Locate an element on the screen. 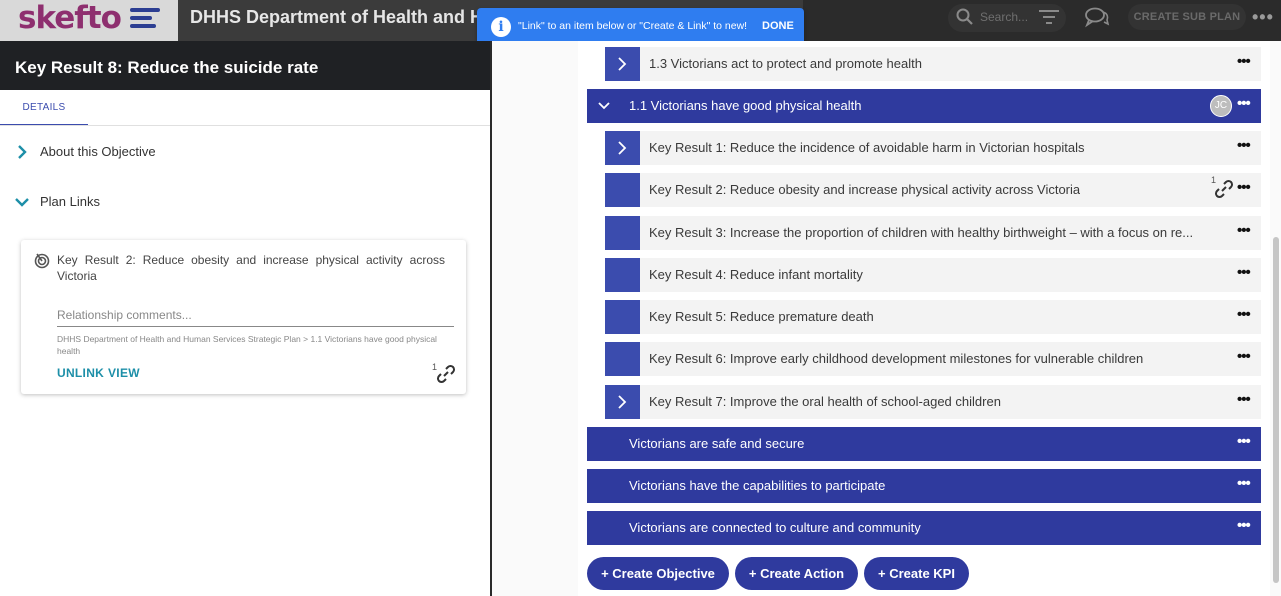 This screenshot has width=1281, height=596. avatar: JC is located at coordinates (1221, 106).